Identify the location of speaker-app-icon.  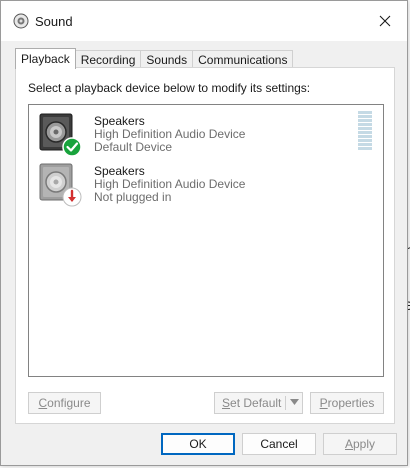
(21, 21).